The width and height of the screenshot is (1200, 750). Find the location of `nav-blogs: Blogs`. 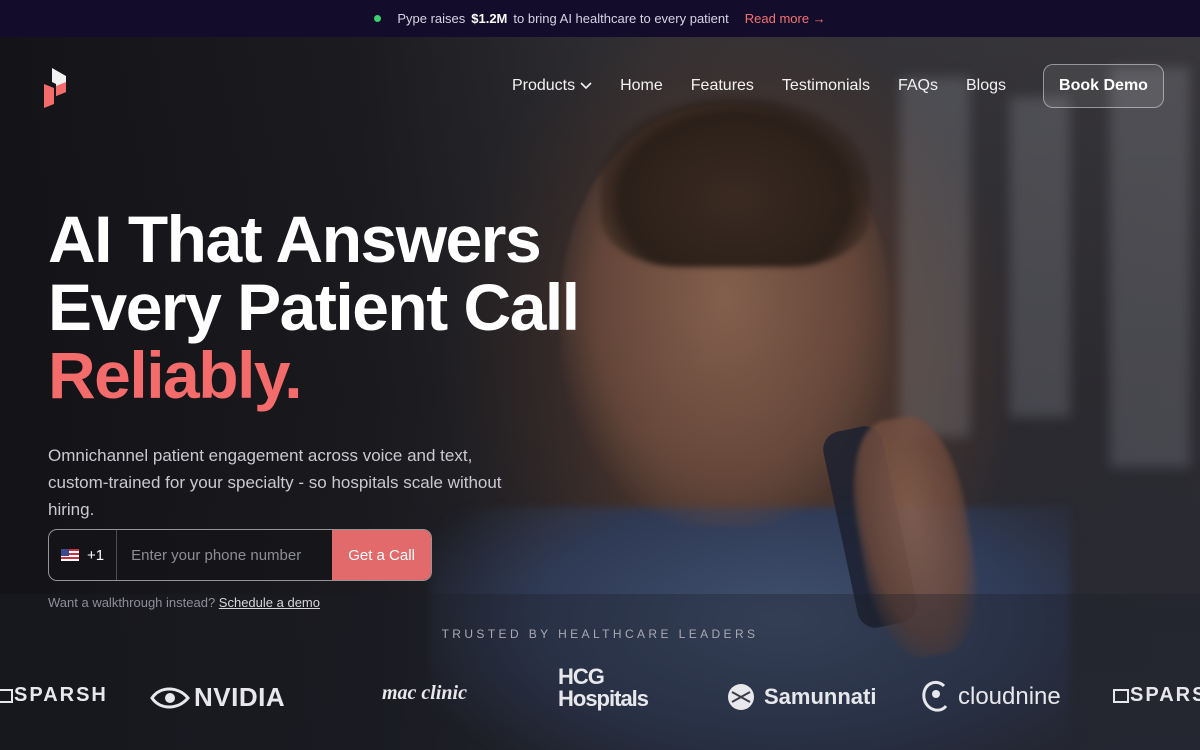

nav-blogs: Blogs is located at coordinates (986, 86).